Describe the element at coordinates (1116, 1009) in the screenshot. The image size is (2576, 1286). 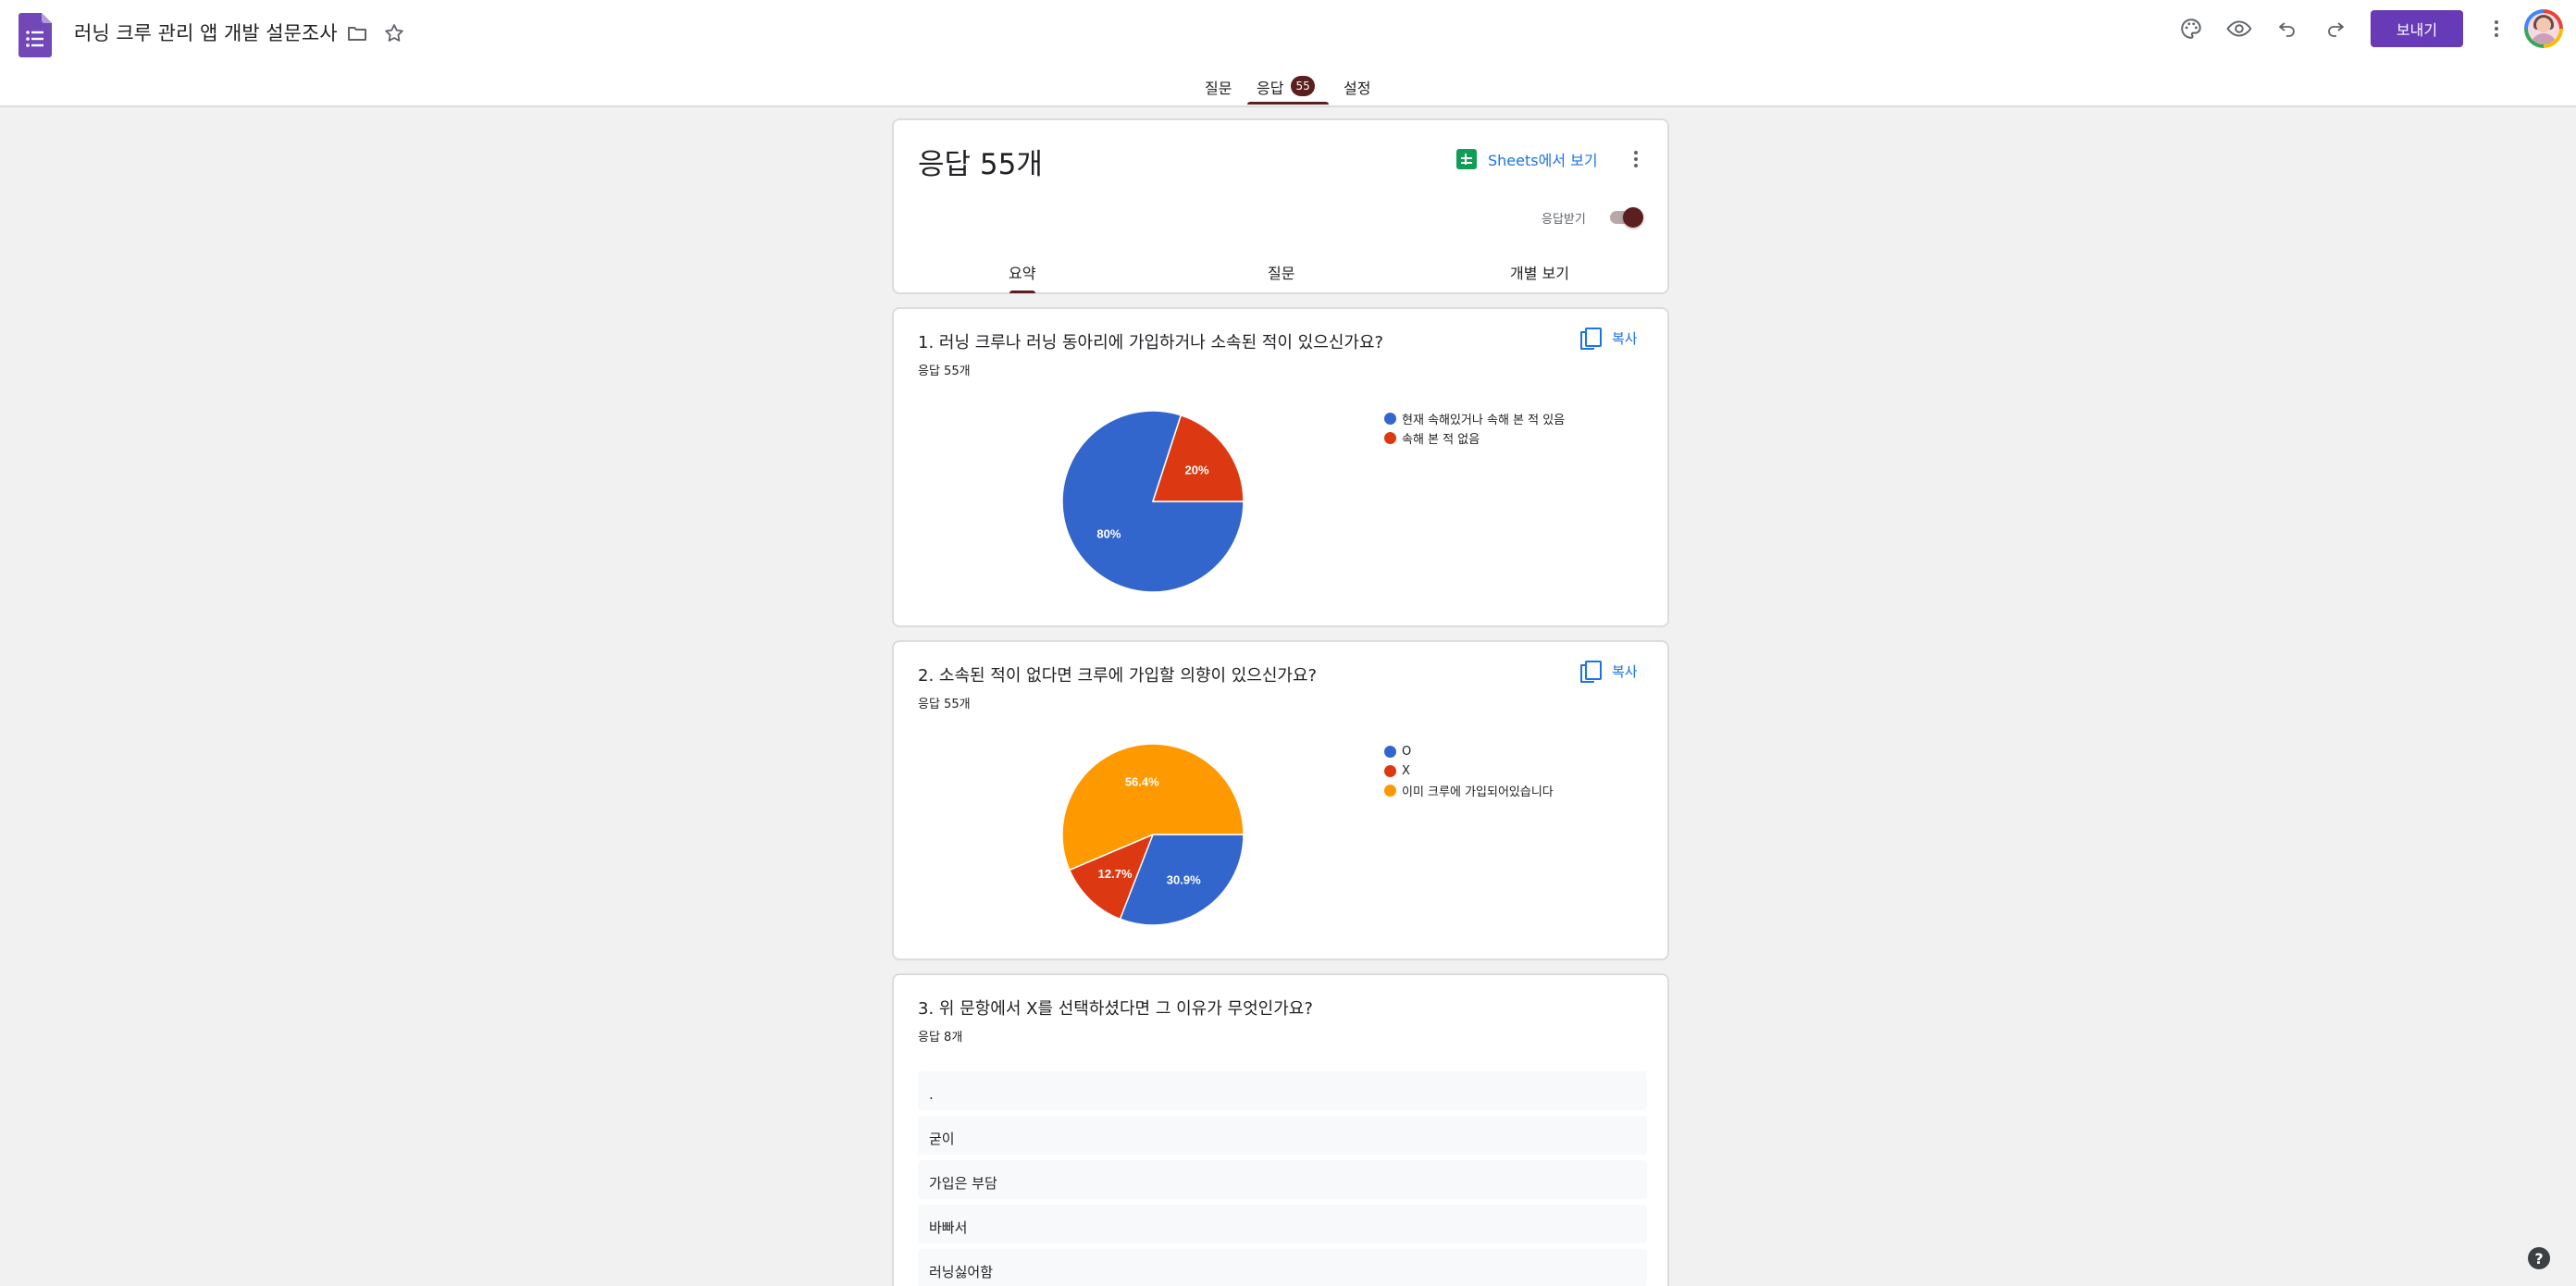
I see `question-title: 3. 위 문항에서 X를 선택하셨다면 그 이유가 무엇인가요?` at that location.